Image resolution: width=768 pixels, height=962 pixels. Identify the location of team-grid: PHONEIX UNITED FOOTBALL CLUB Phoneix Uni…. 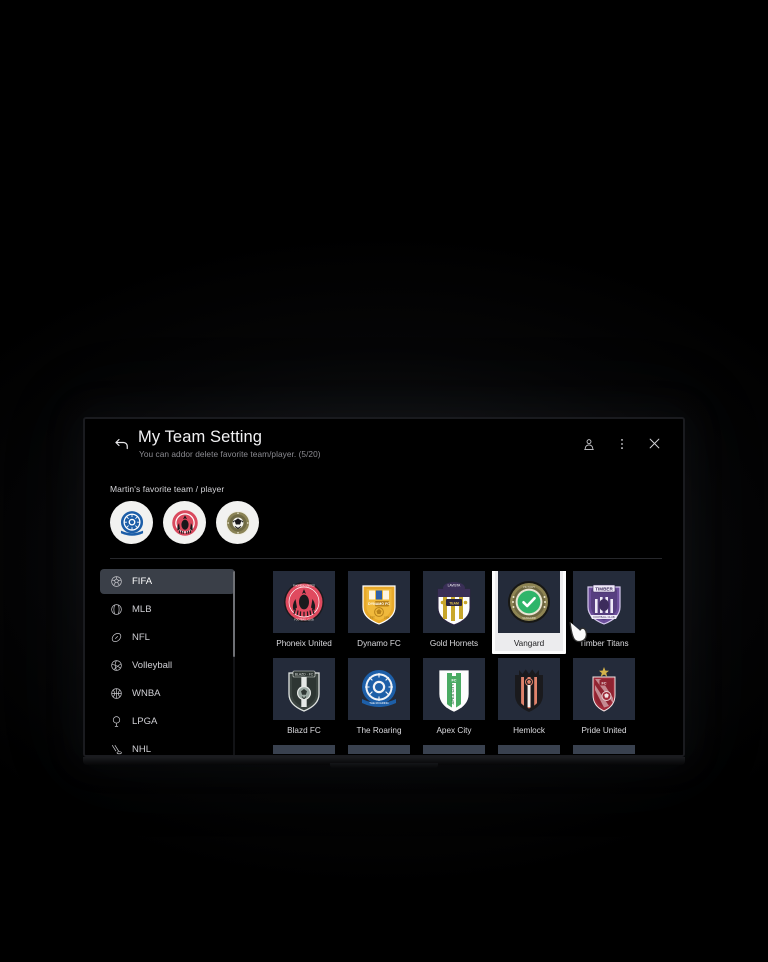
(473, 663).